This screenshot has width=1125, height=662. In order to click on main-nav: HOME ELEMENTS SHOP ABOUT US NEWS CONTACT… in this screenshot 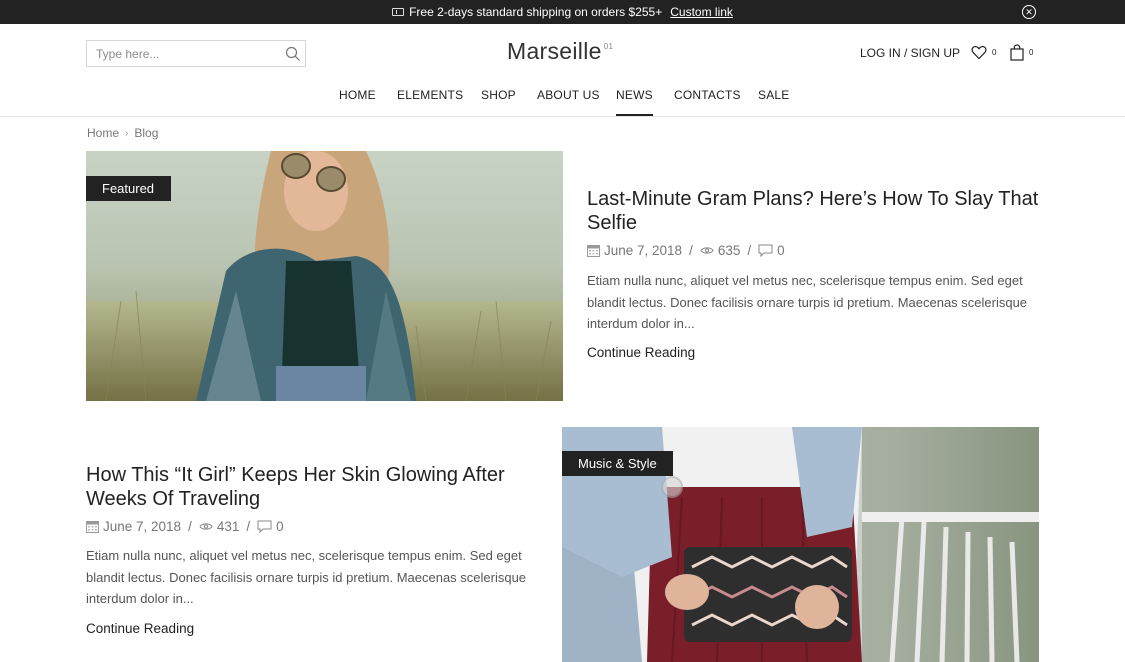, I will do `click(562, 102)`.